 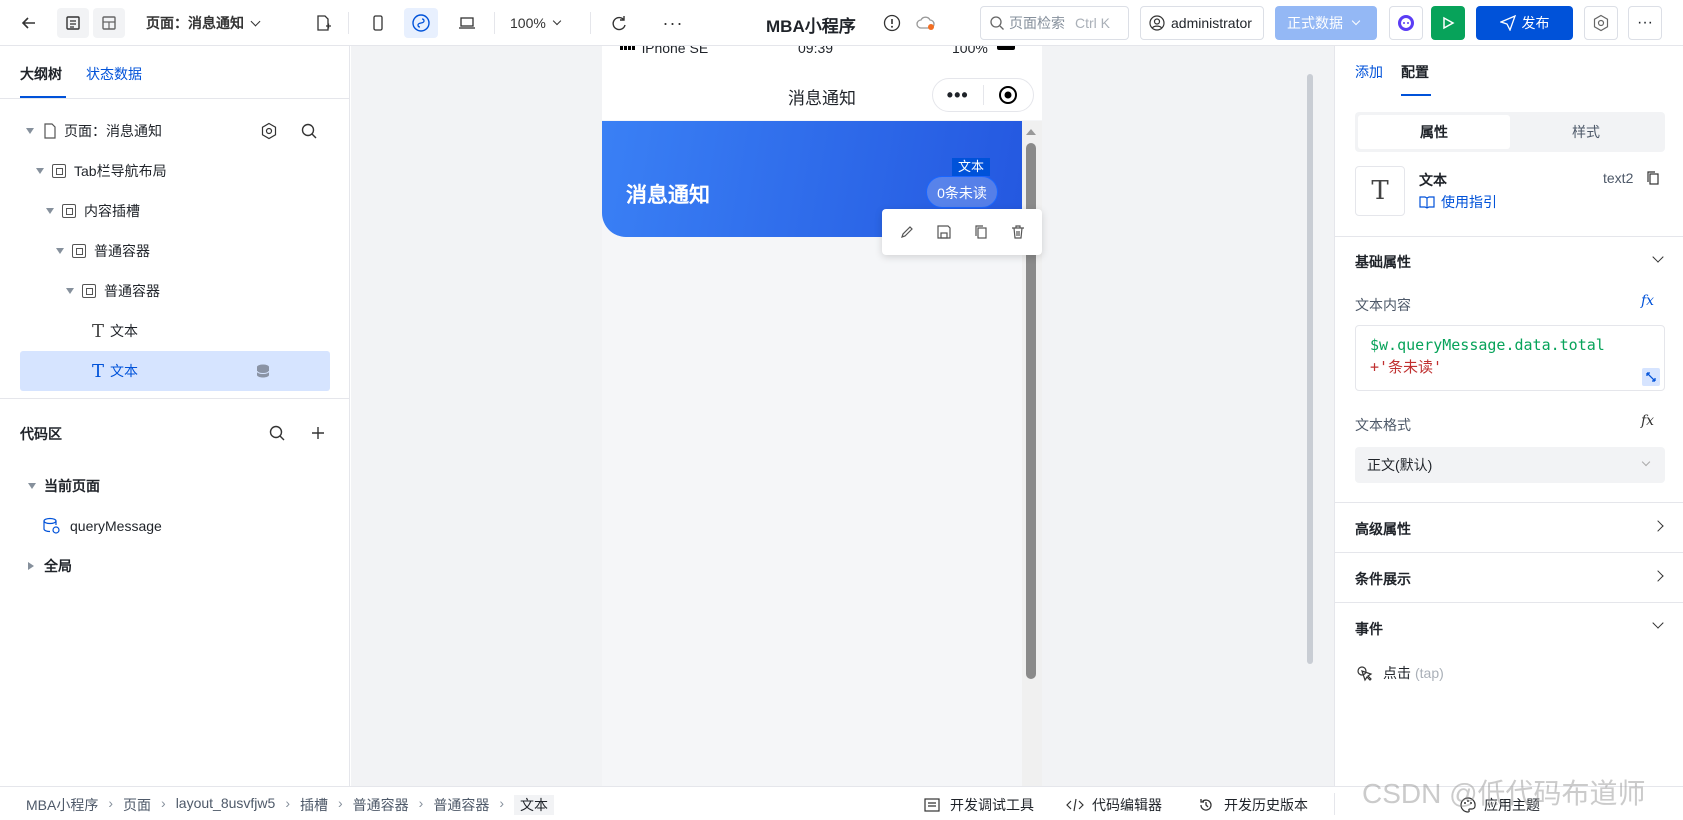 What do you see at coordinates (175, 171) in the screenshot?
I see `tree-node-tab-layout: Tab栏导航布局` at bounding box center [175, 171].